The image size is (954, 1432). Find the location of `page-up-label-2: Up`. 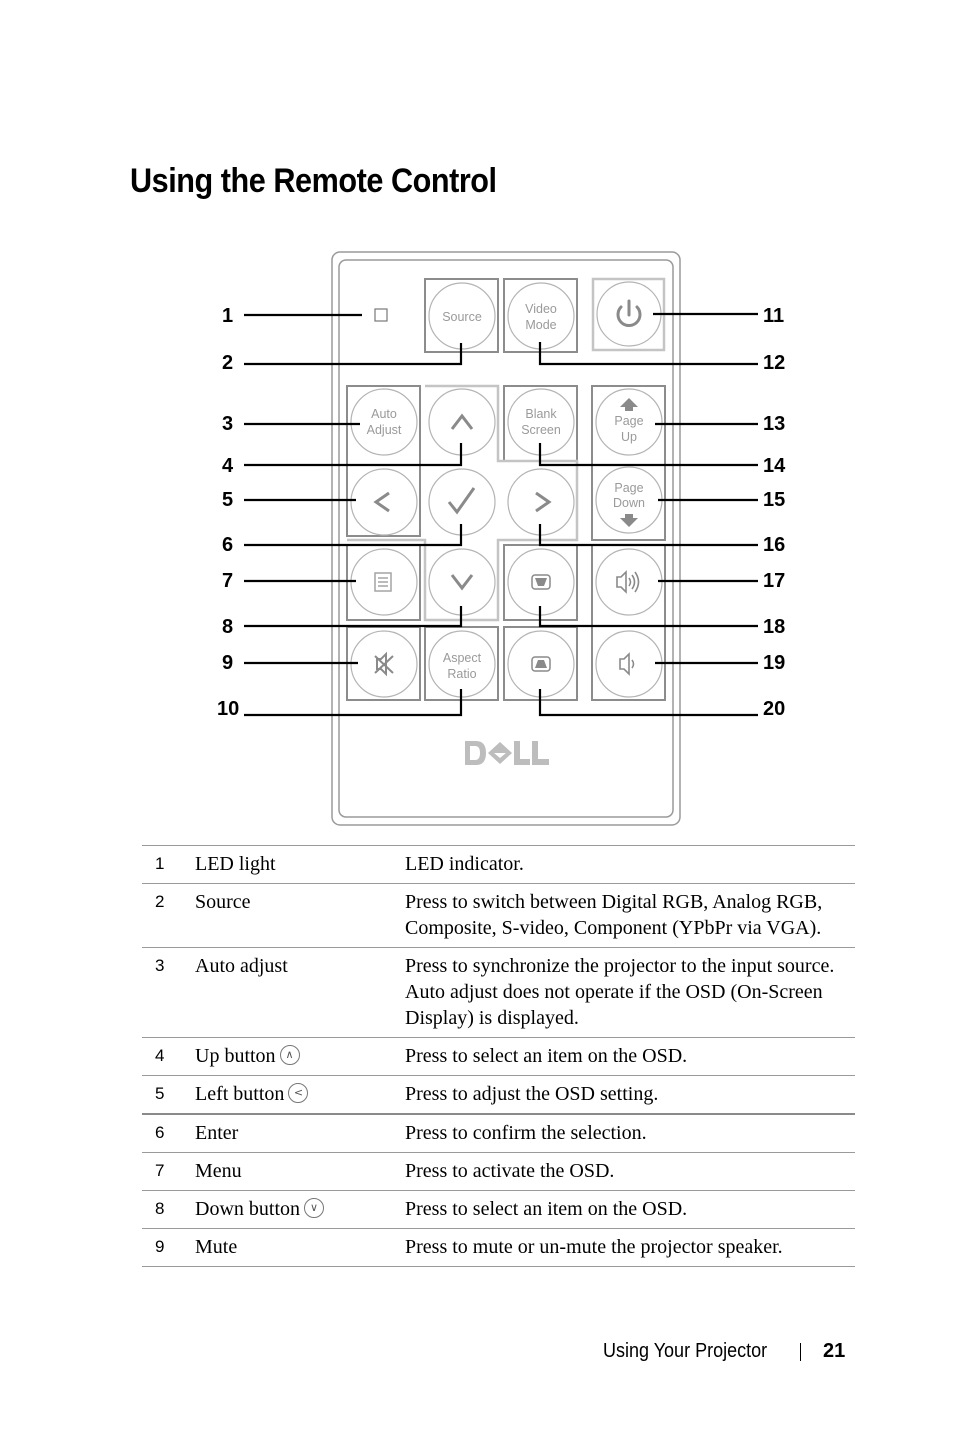

page-up-label-2: Up is located at coordinates (629, 437).